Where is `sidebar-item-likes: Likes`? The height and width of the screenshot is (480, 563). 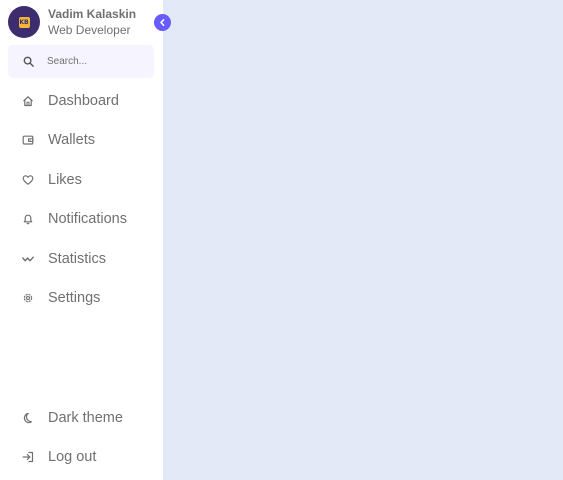
sidebar-item-likes: Likes is located at coordinates (81, 180).